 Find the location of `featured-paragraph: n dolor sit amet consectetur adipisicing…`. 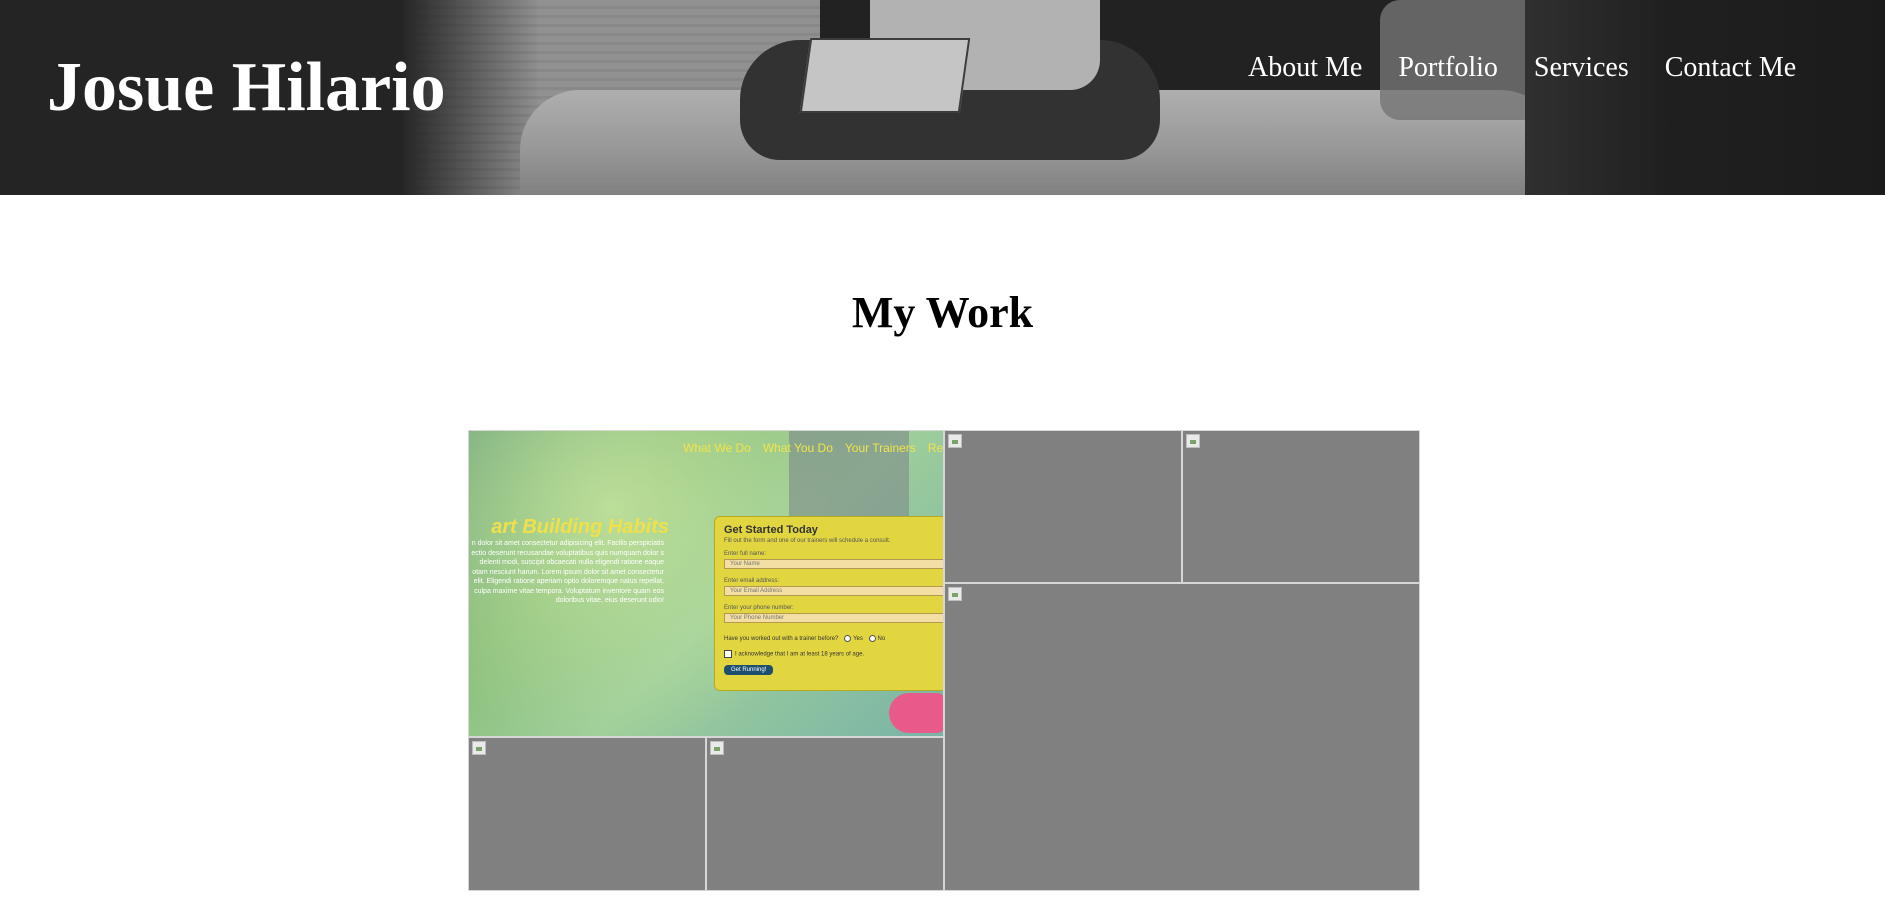

featured-paragraph: n dolor sit amet consectetur adipisicing… is located at coordinates (567, 572).